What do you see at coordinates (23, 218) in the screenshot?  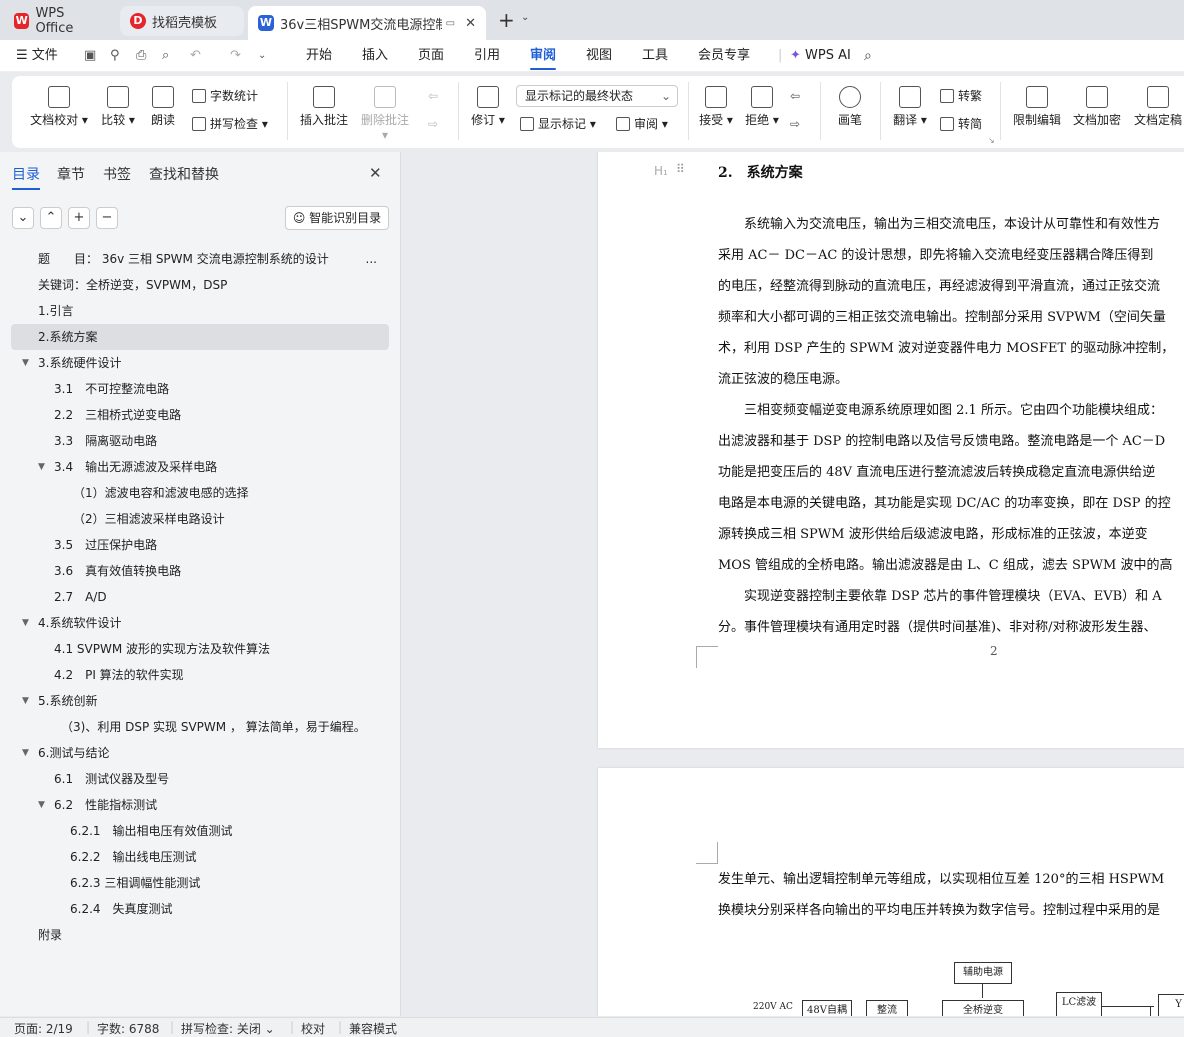 I see `collapse-down-icon: ⌄` at bounding box center [23, 218].